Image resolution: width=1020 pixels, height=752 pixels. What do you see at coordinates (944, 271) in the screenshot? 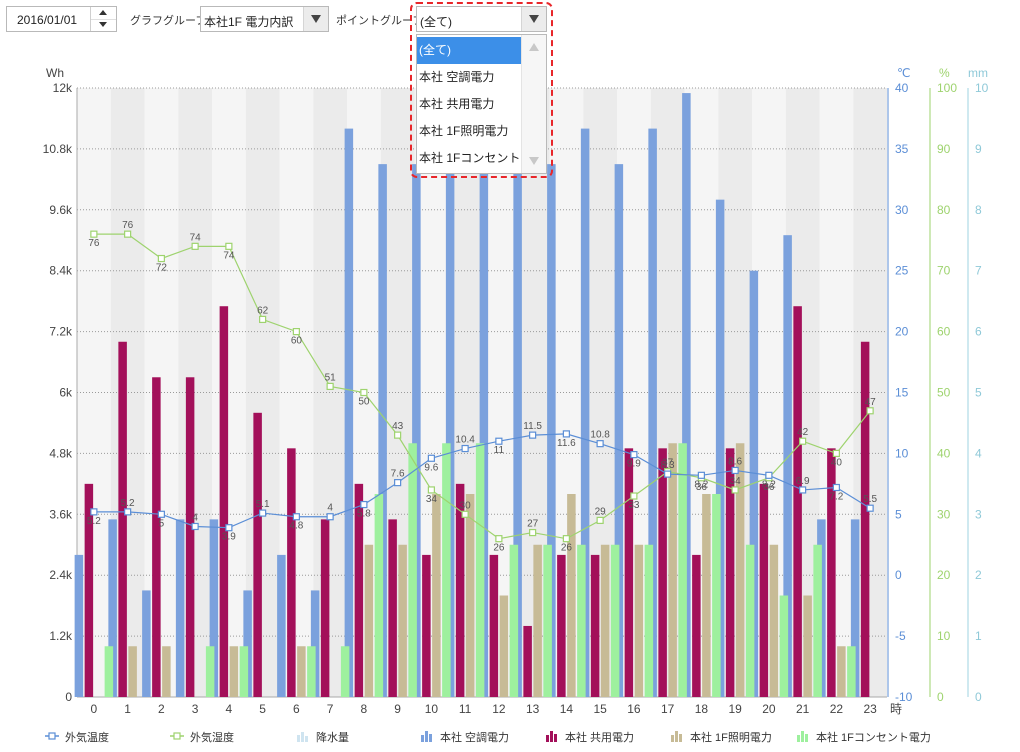
I see `y-tick-label-humidity: 70` at bounding box center [944, 271].